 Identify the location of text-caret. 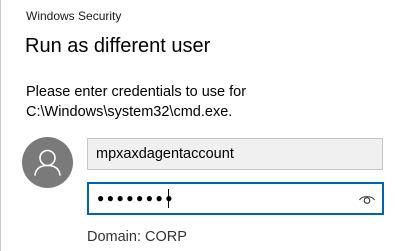
(168, 198).